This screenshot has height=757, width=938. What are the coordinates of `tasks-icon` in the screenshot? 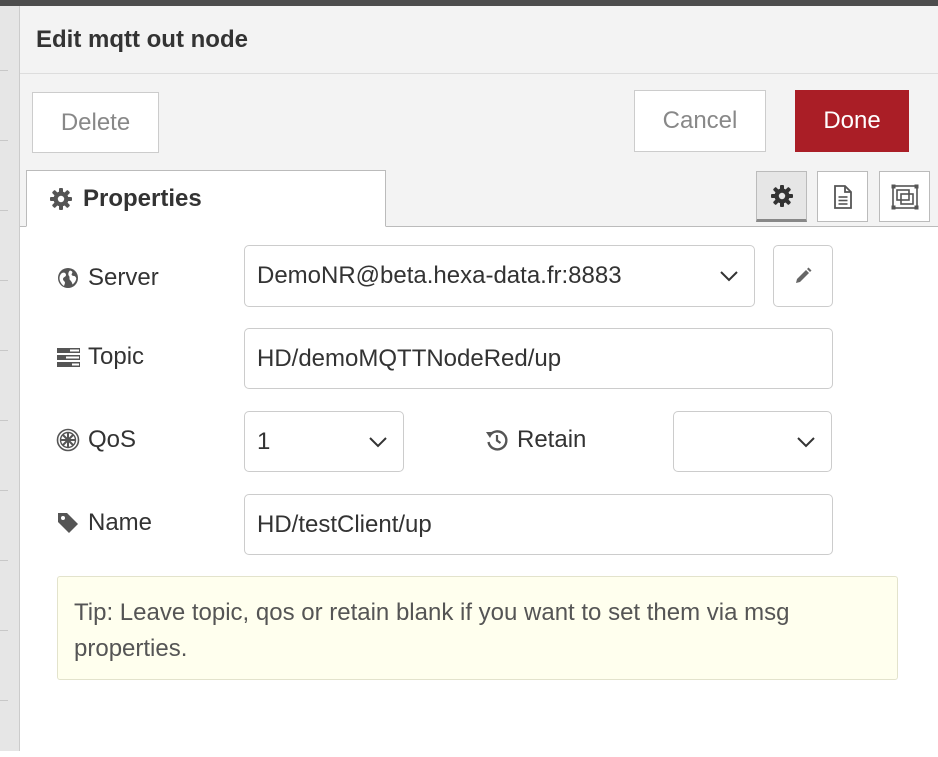 It's located at (68, 357).